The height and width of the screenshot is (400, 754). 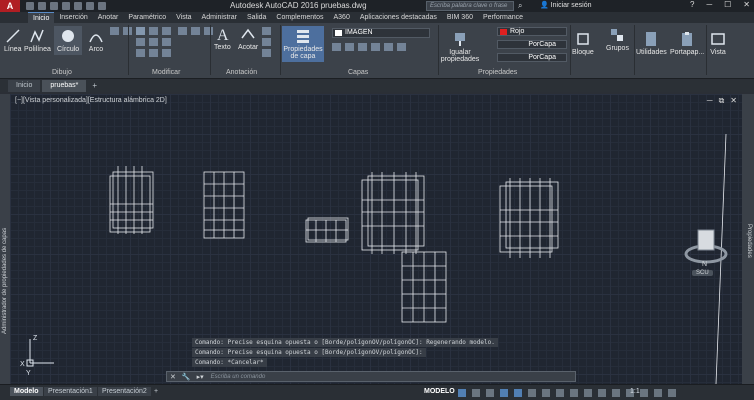 I want to click on annotation-visibility-icon, so click(x=588, y=393).